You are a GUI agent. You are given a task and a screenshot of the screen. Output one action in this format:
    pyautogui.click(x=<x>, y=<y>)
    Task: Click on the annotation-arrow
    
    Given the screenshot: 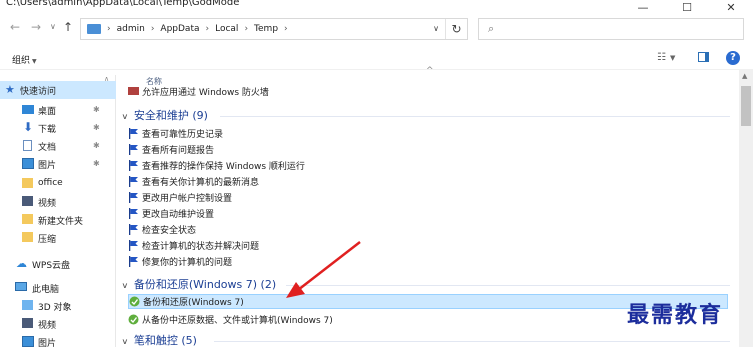 What is the action you would take?
    pyautogui.click(x=323, y=269)
    